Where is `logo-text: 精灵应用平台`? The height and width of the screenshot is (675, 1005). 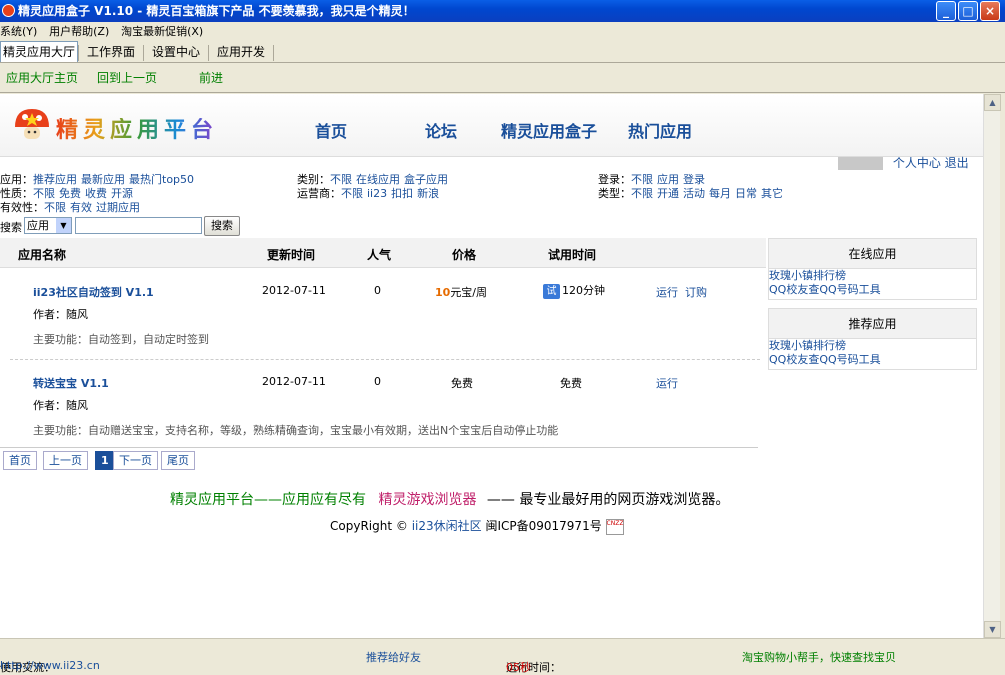 logo-text: 精灵应用平台 is located at coordinates (137, 130).